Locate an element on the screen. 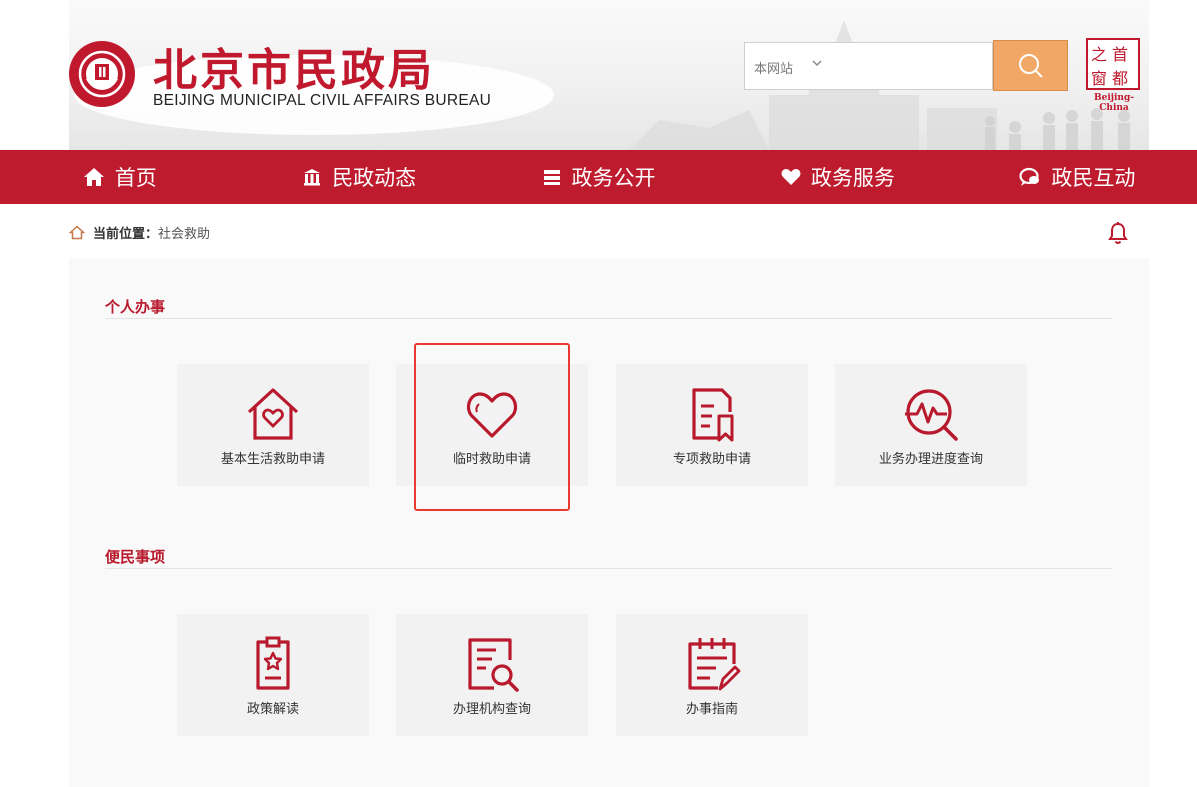  search-input is located at coordinates (912, 67).